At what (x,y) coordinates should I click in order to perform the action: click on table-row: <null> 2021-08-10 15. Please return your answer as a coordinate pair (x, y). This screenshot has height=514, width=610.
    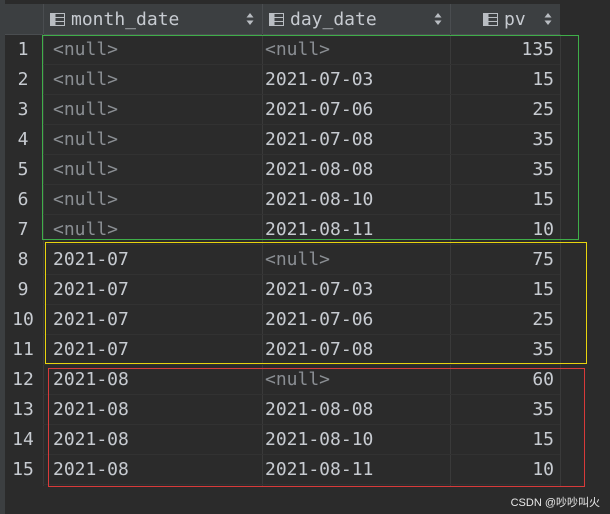
    Looking at the image, I should click on (301, 200).